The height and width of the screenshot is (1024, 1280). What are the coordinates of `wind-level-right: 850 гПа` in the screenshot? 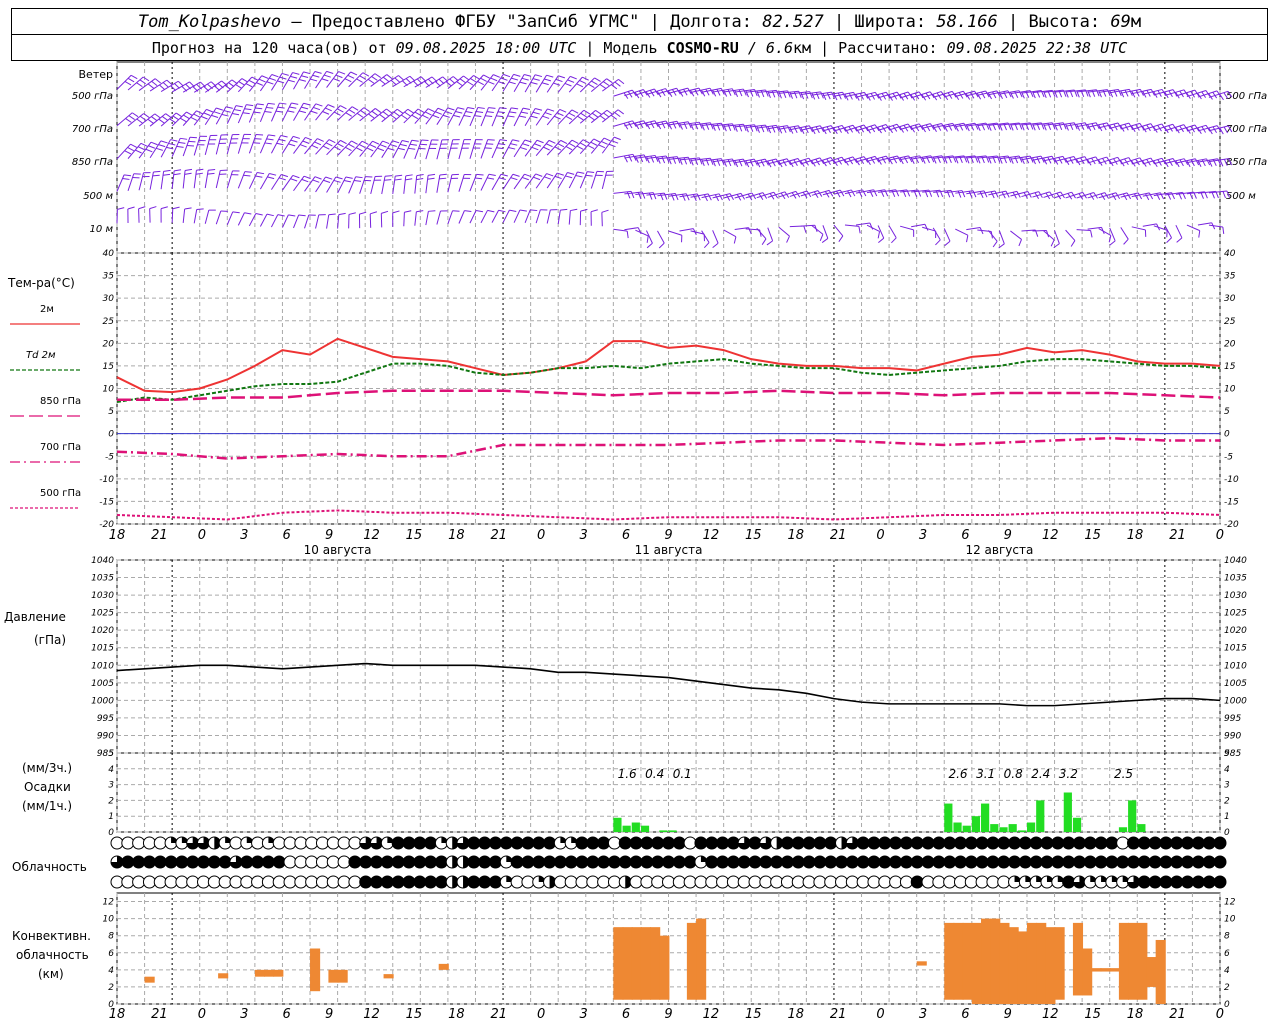 It's located at (1246, 162).